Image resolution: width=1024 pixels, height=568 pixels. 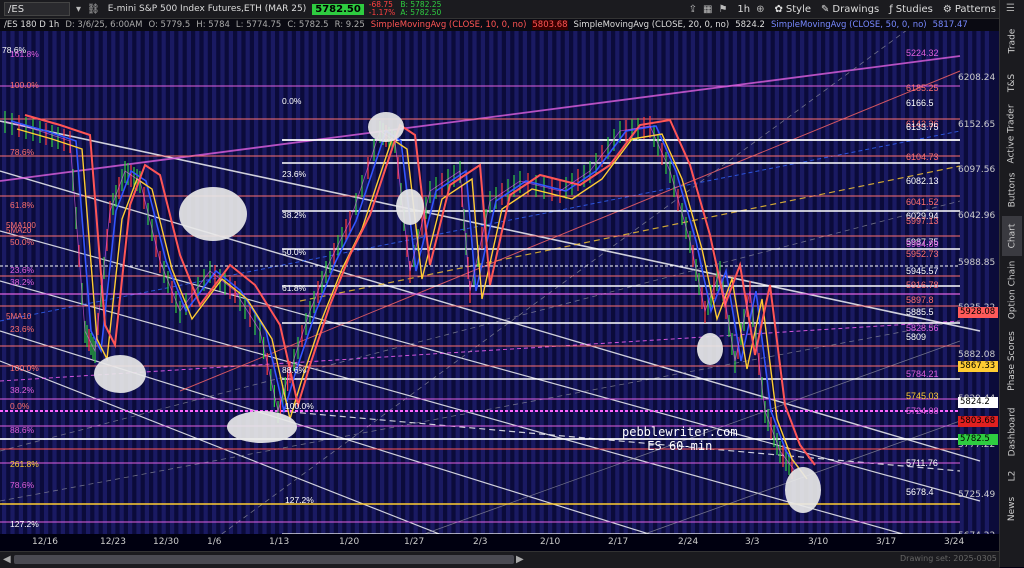 What do you see at coordinates (24, 54) in the screenshot?
I see `fib-level-label: 161.8%` at bounding box center [24, 54].